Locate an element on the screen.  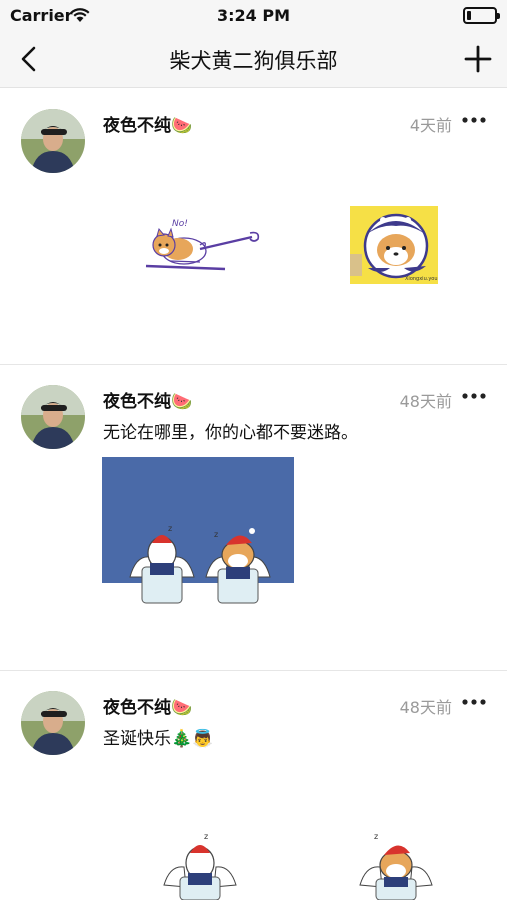
status-bar: Carrier 3:24 PM is located at coordinates (253, 15).